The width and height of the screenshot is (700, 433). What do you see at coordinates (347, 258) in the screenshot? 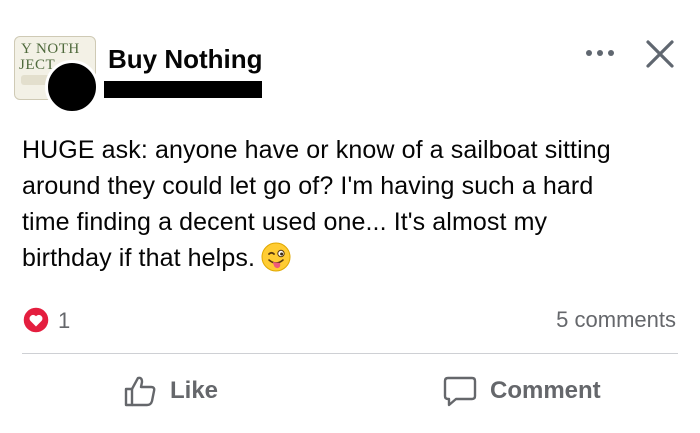
I see `post-text-line-last: birthday if that helps.` at bounding box center [347, 258].